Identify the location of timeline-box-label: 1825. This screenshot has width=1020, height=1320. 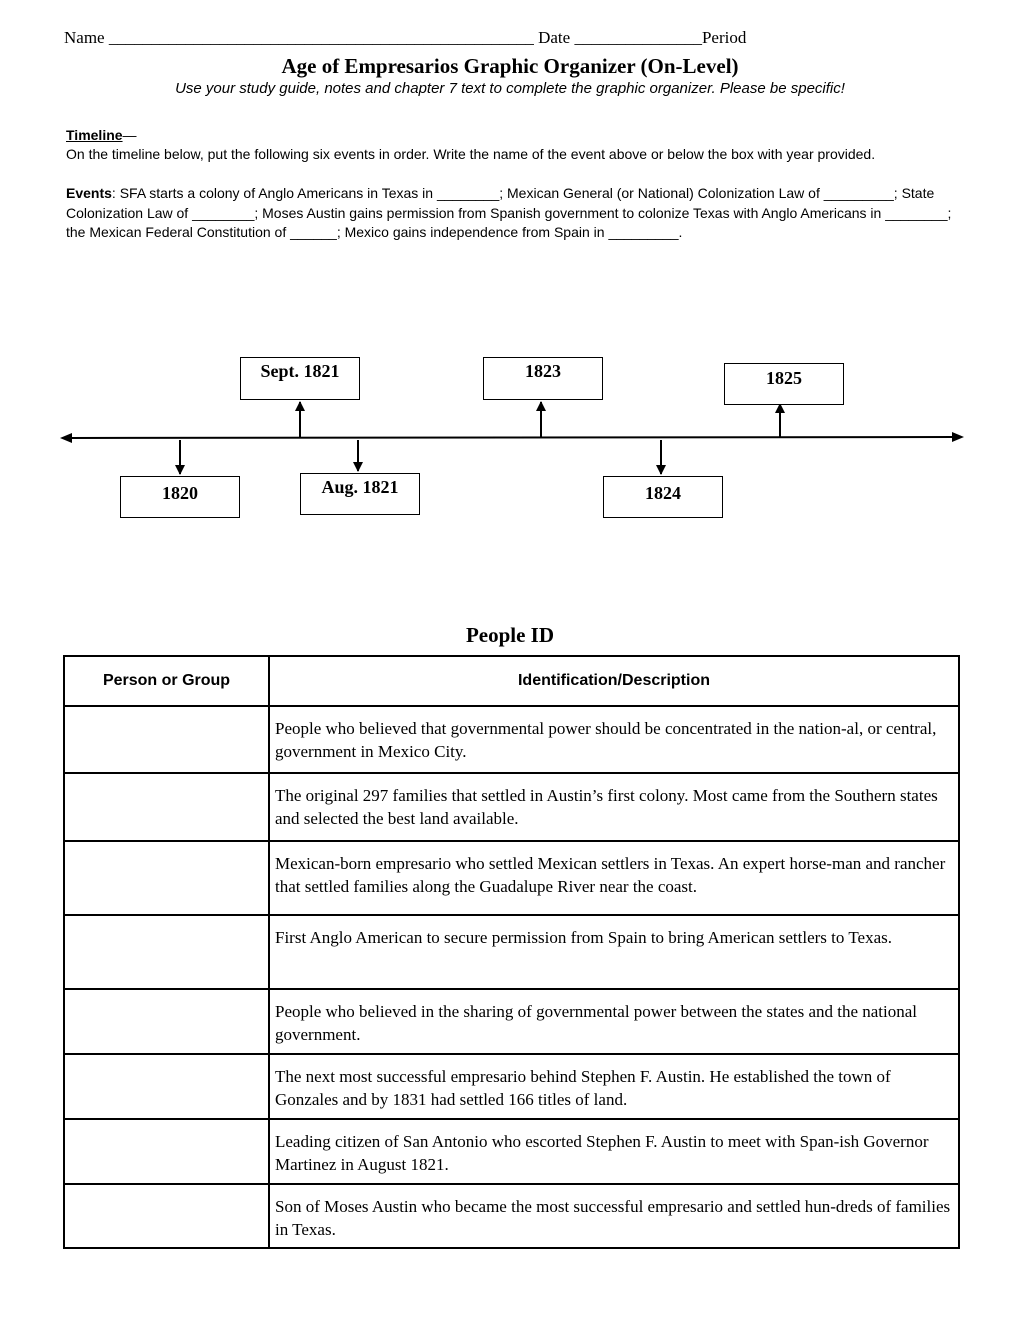
(784, 378).